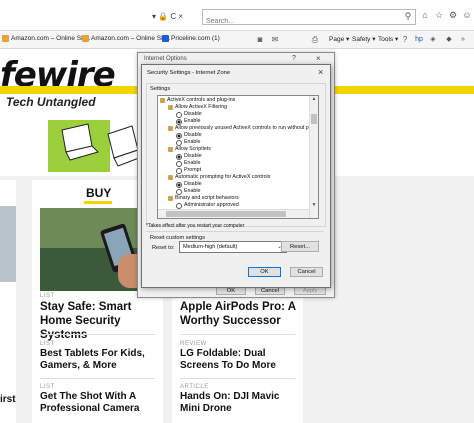 This screenshot has height=423, width=474. I want to click on safety-menu: Safety ▾, so click(364, 39).